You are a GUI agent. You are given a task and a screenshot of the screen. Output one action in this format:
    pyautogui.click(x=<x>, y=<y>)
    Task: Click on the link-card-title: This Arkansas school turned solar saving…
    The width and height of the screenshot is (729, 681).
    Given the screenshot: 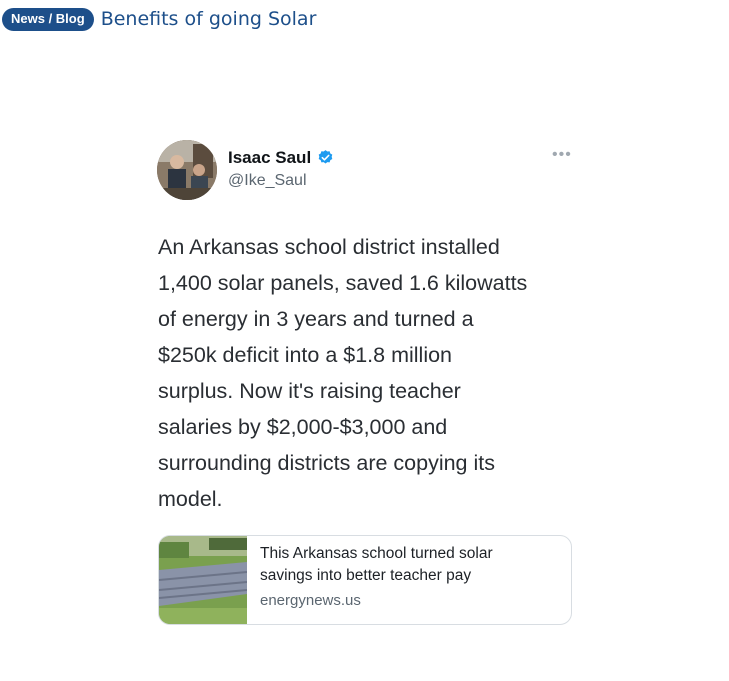 What is the action you would take?
    pyautogui.click(x=405, y=565)
    